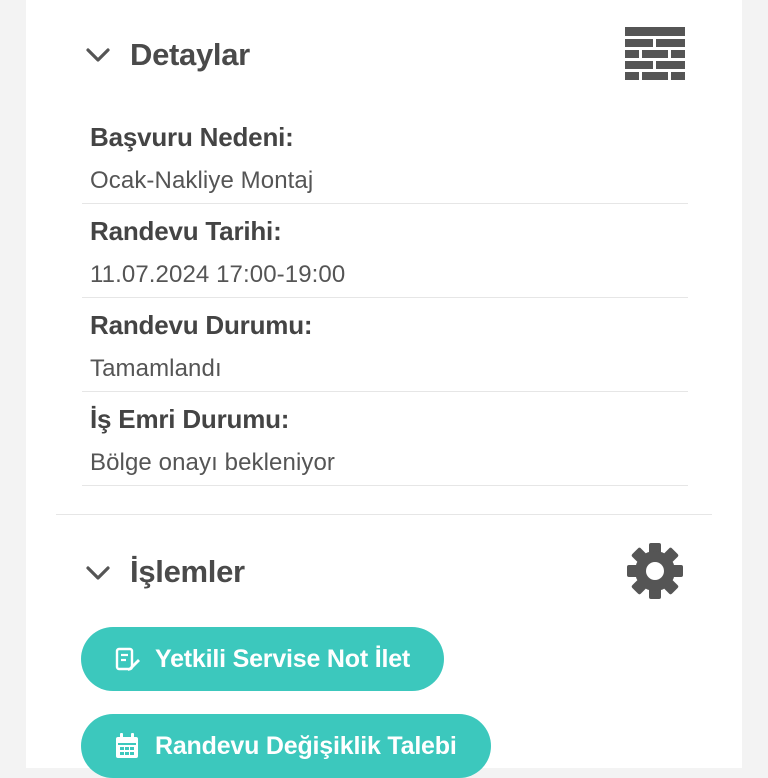 This screenshot has width=768, height=778. What do you see at coordinates (156, 368) in the screenshot?
I see `detail-value: Tamamlandı` at bounding box center [156, 368].